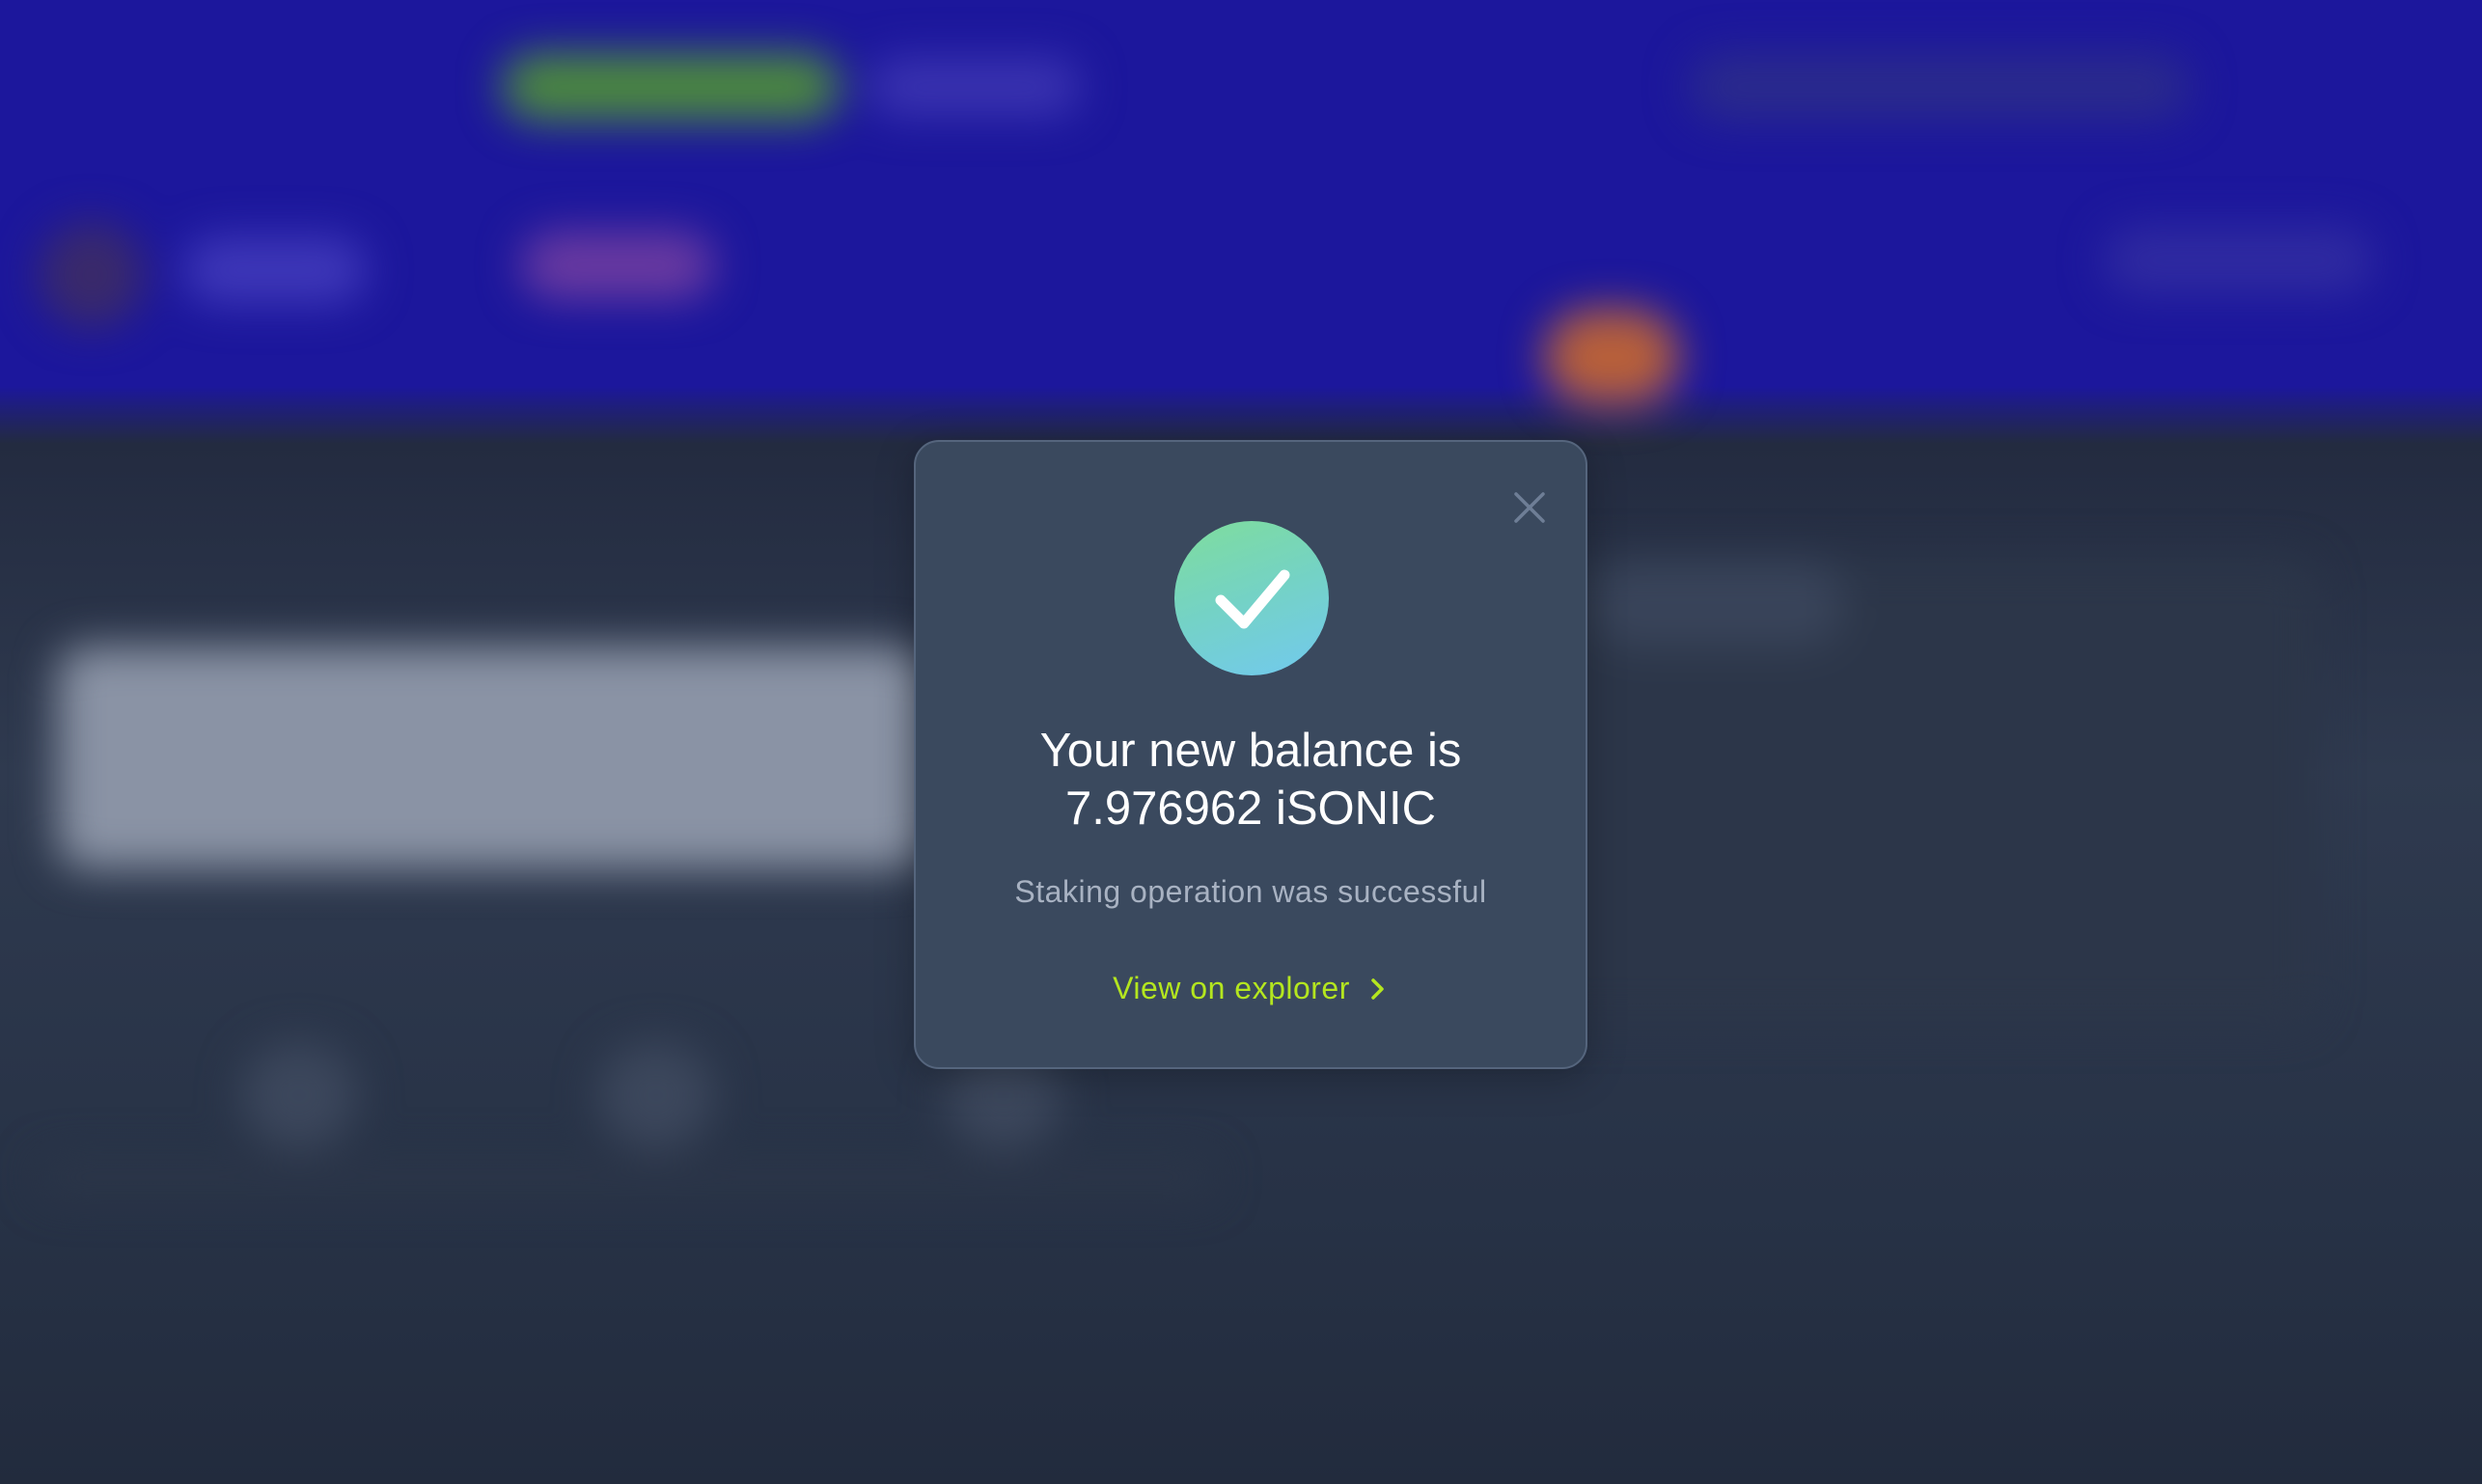 This screenshot has width=2482, height=1484. I want to click on balance-amount: 7.976962 iSONIC, so click(1250, 809).